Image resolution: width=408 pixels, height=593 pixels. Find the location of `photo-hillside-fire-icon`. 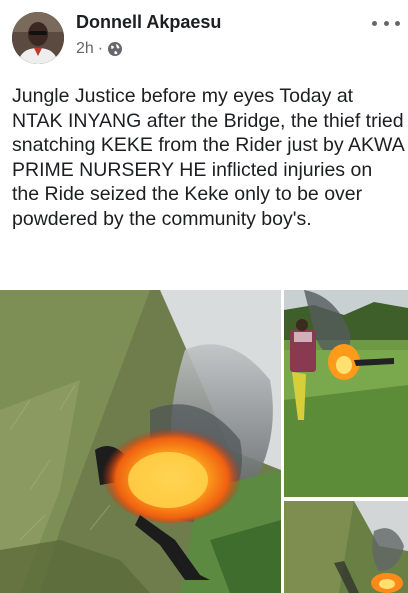

photo-hillside-fire-icon is located at coordinates (346, 547).